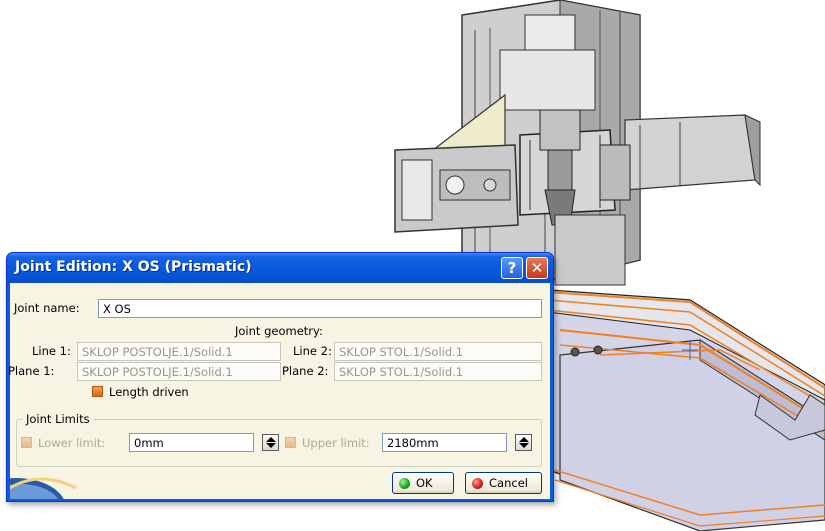 Image resolution: width=825 pixels, height=531 pixels. I want to click on upper-limit-label: Upper limit:, so click(336, 443).